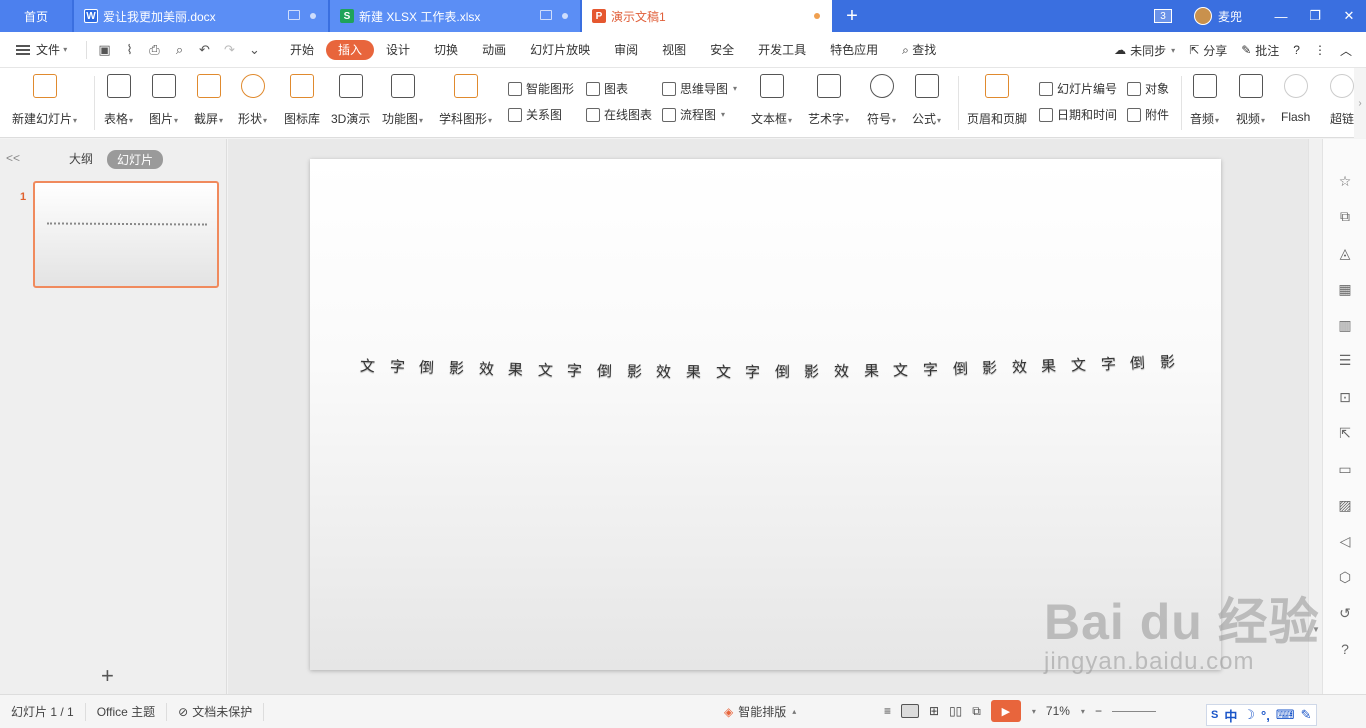  I want to click on table-button: 表格▾, so click(118, 100).